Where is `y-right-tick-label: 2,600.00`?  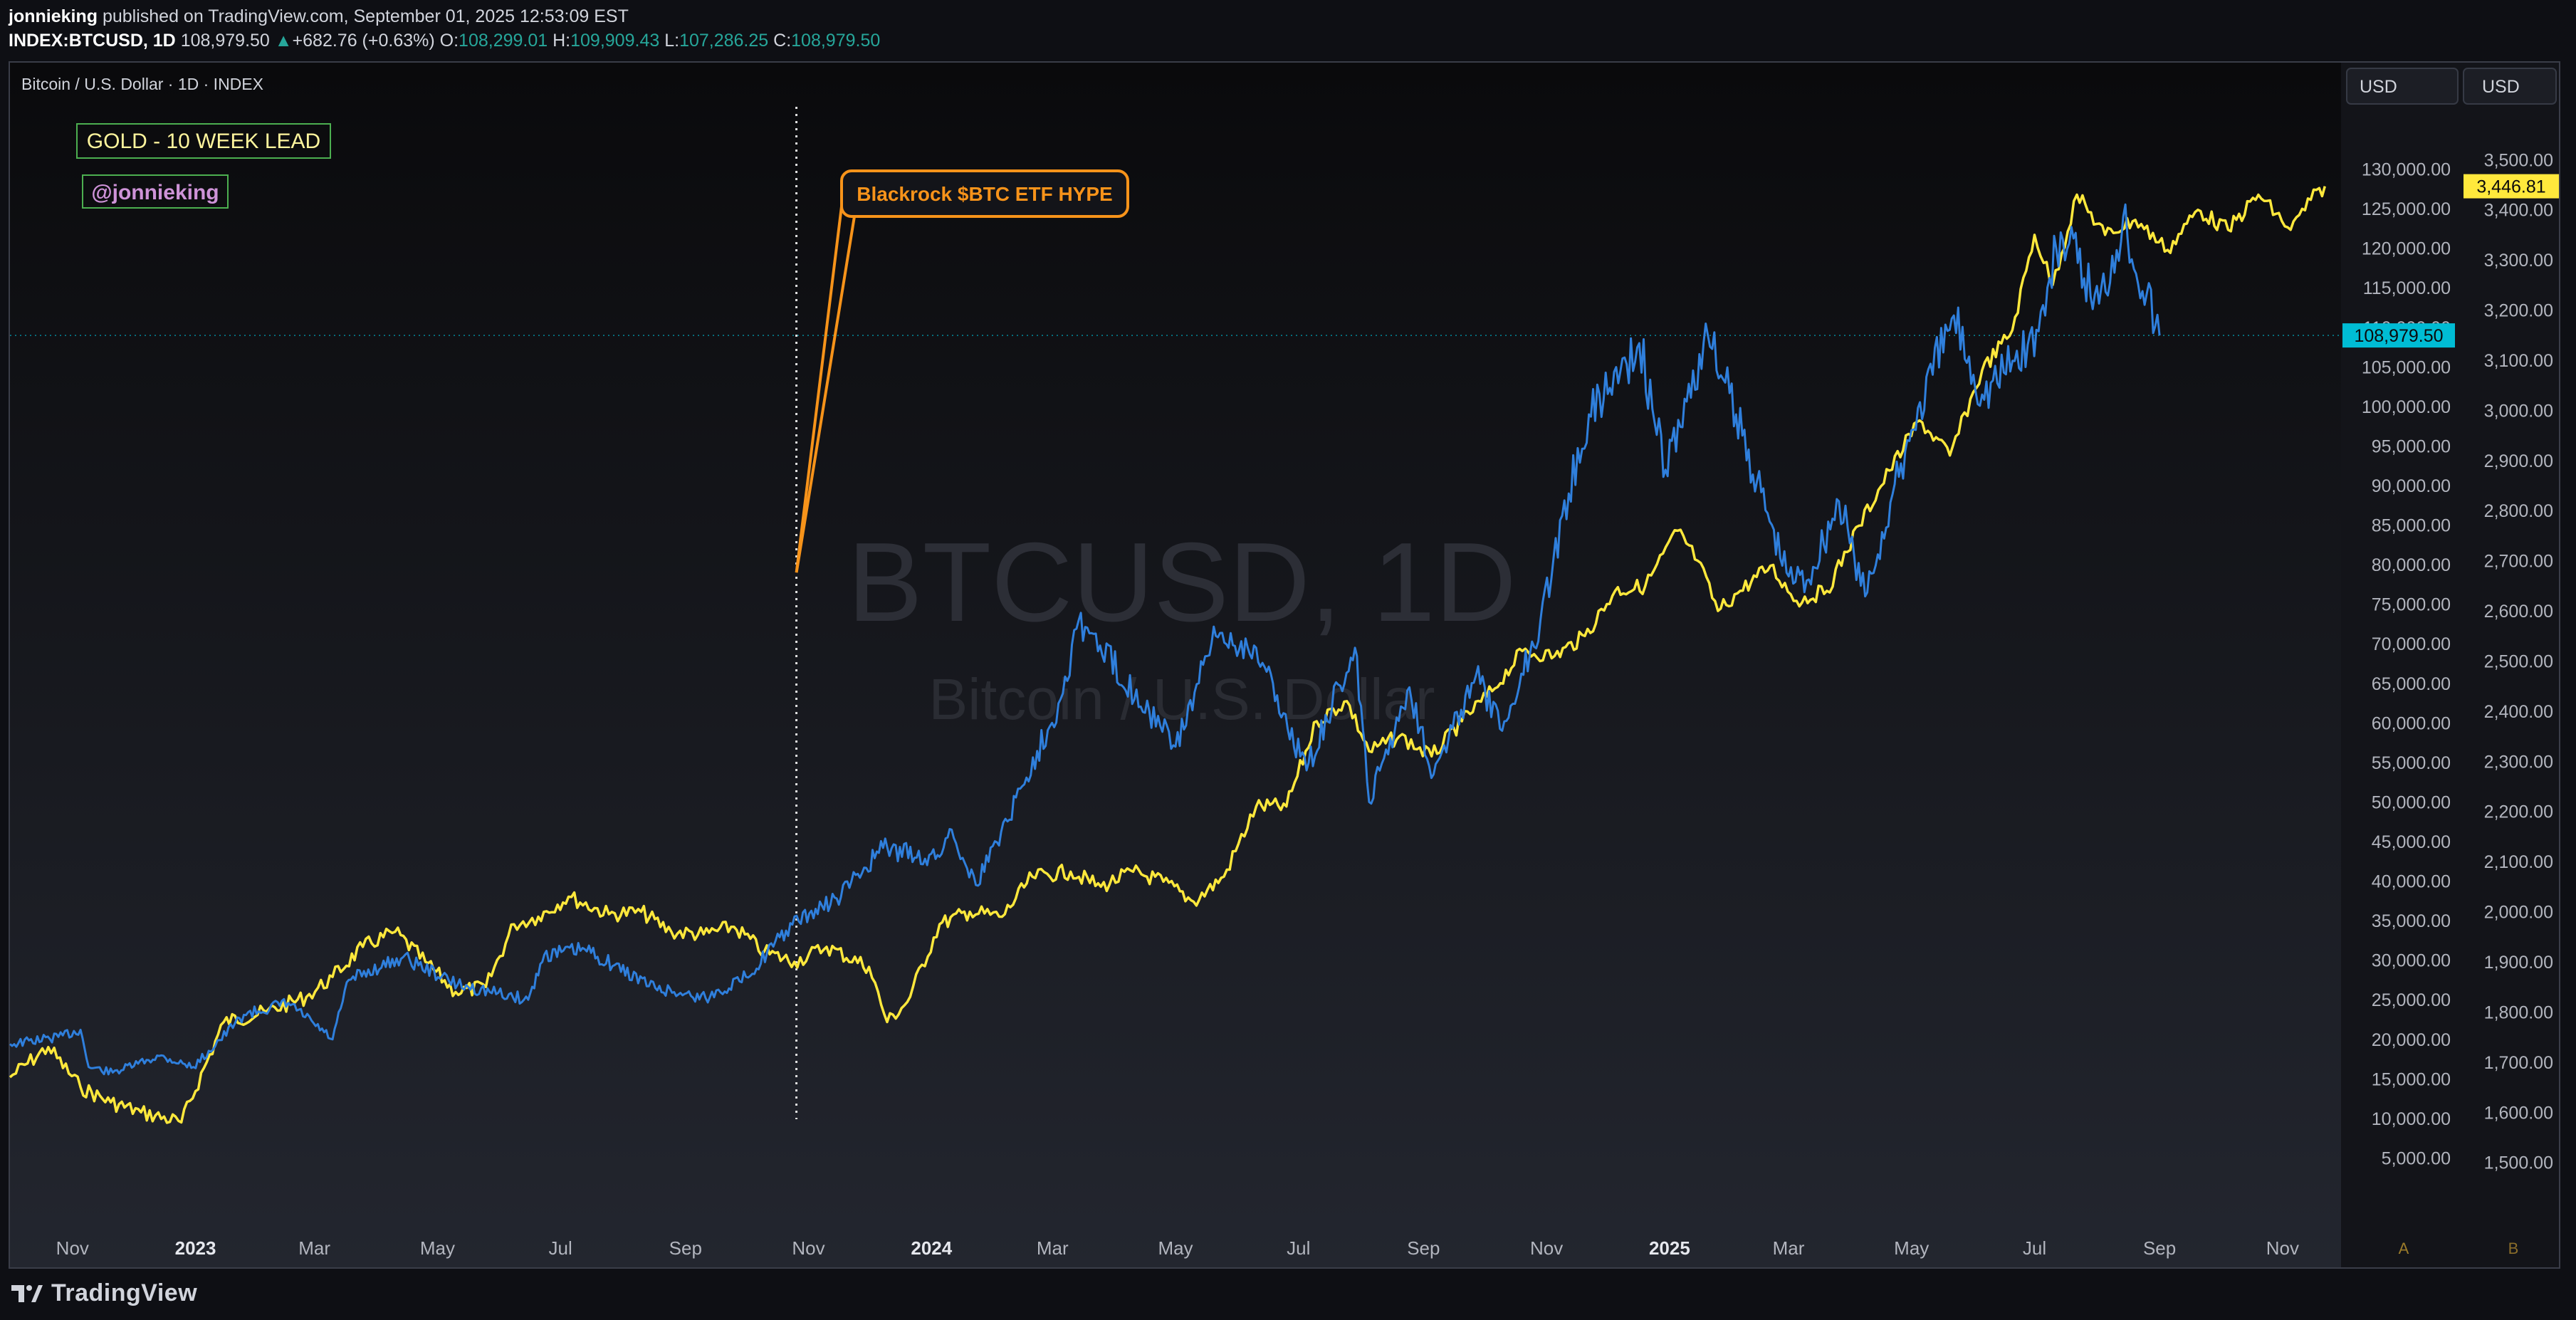 y-right-tick-label: 2,600.00 is located at coordinates (2518, 612).